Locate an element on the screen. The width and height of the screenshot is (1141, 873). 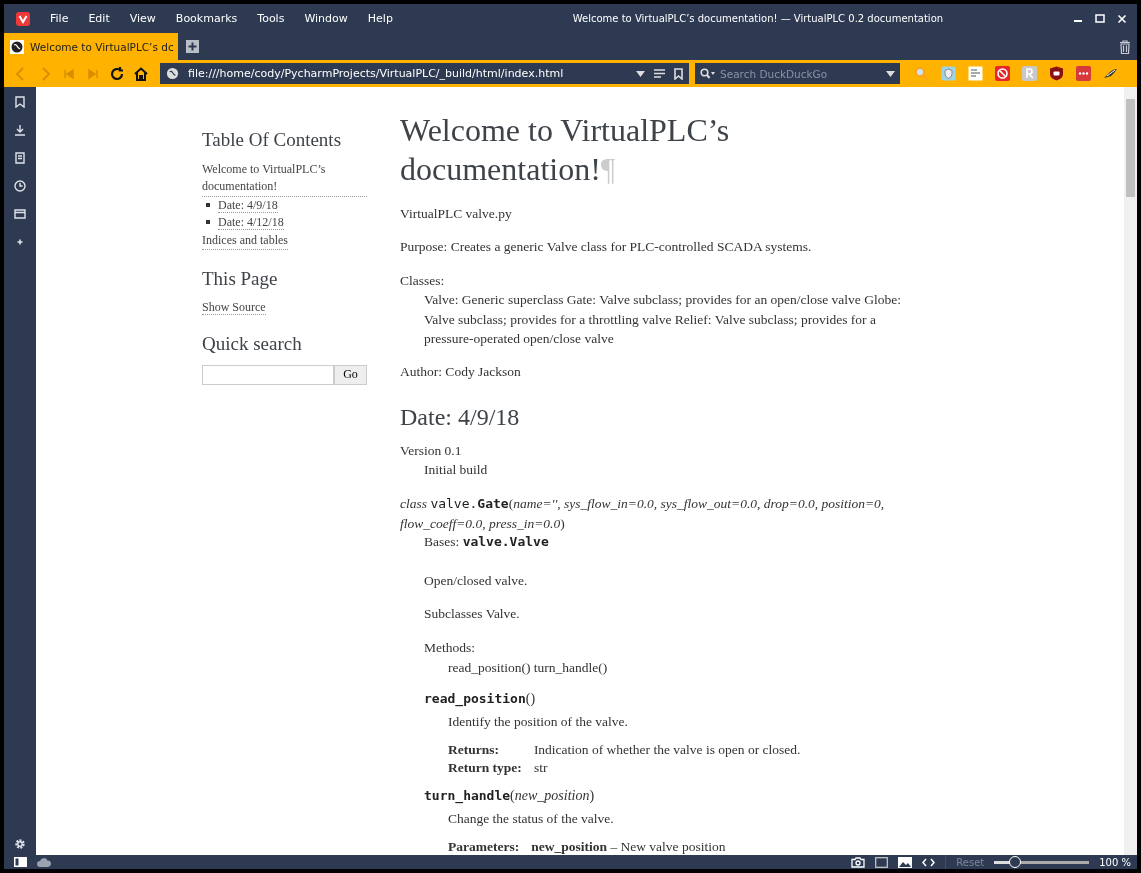
menu-item: Window is located at coordinates (326, 18).